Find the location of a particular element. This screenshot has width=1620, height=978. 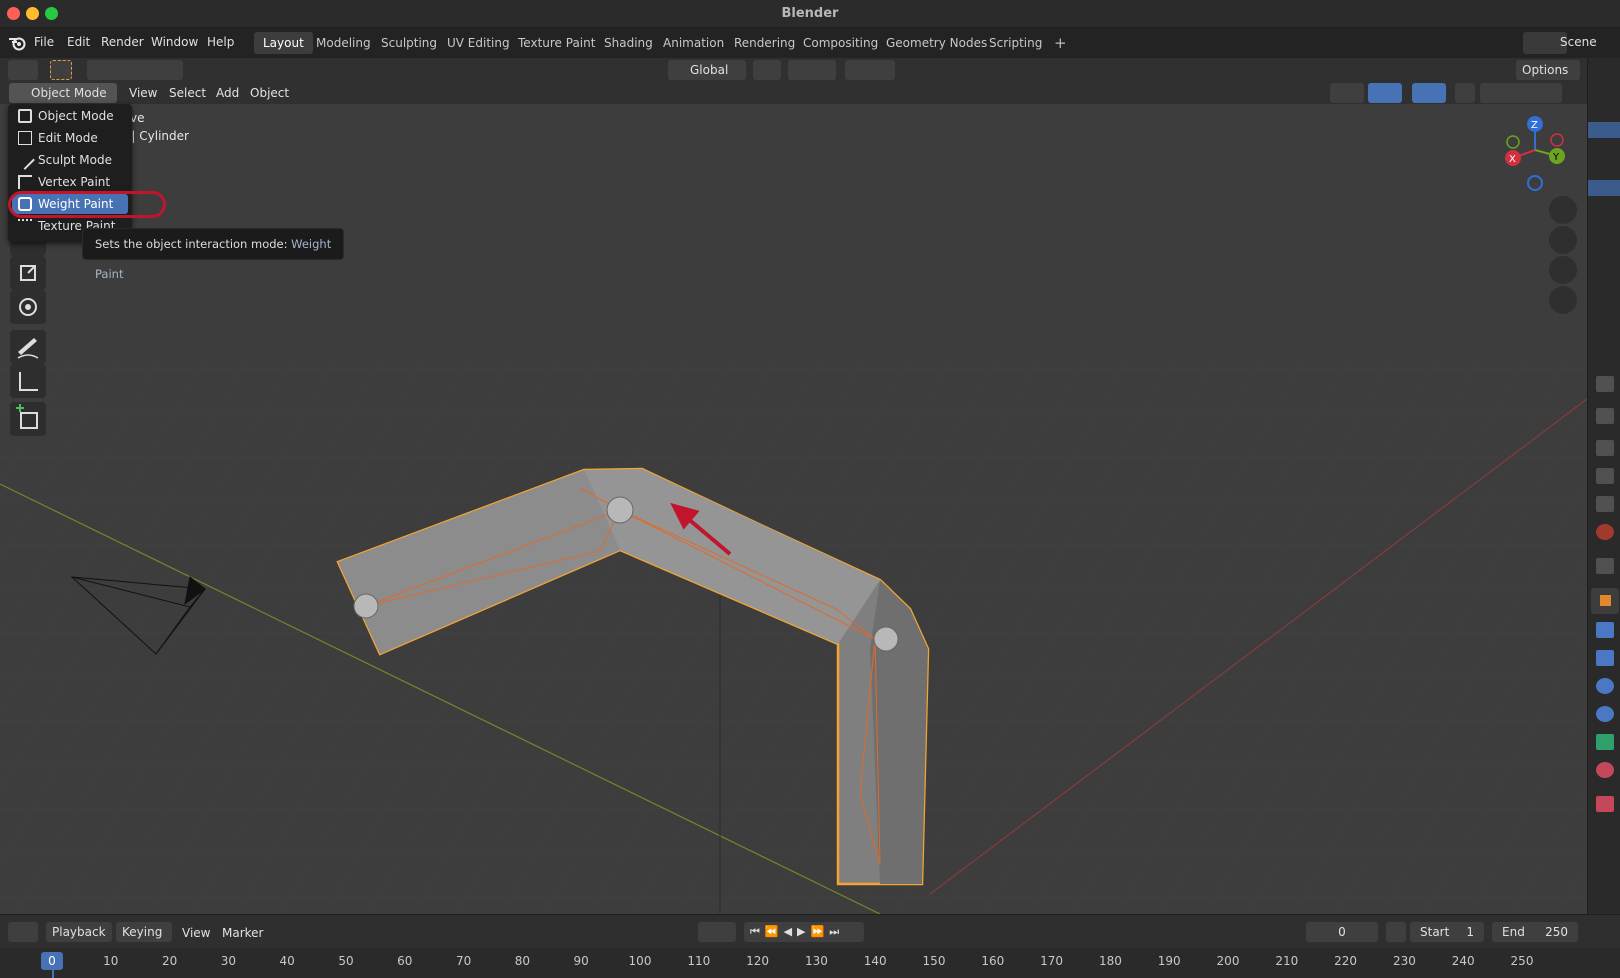

playhead-frame-indicator: 0 is located at coordinates (52, 961).